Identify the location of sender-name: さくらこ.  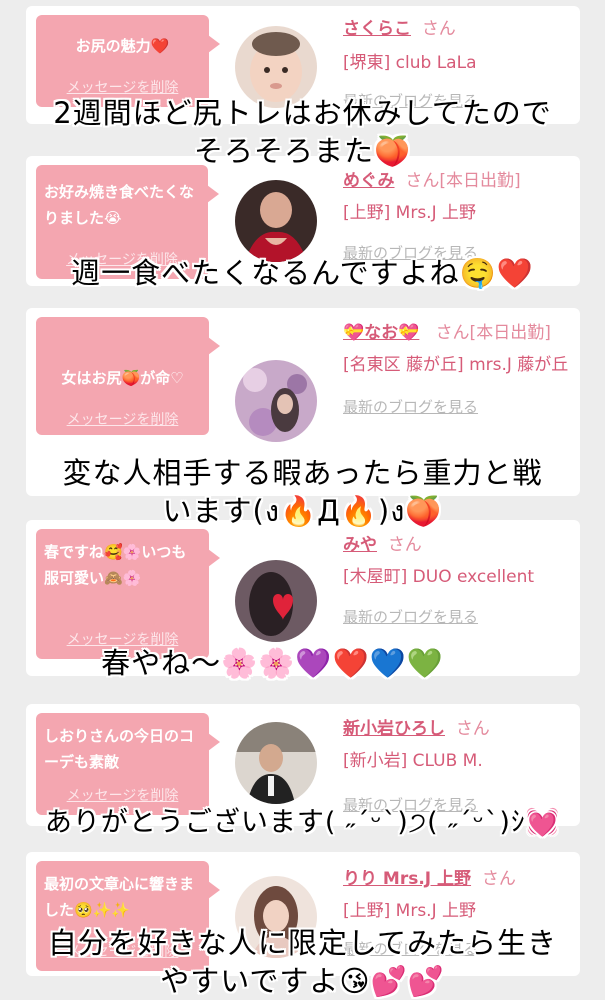
(377, 29).